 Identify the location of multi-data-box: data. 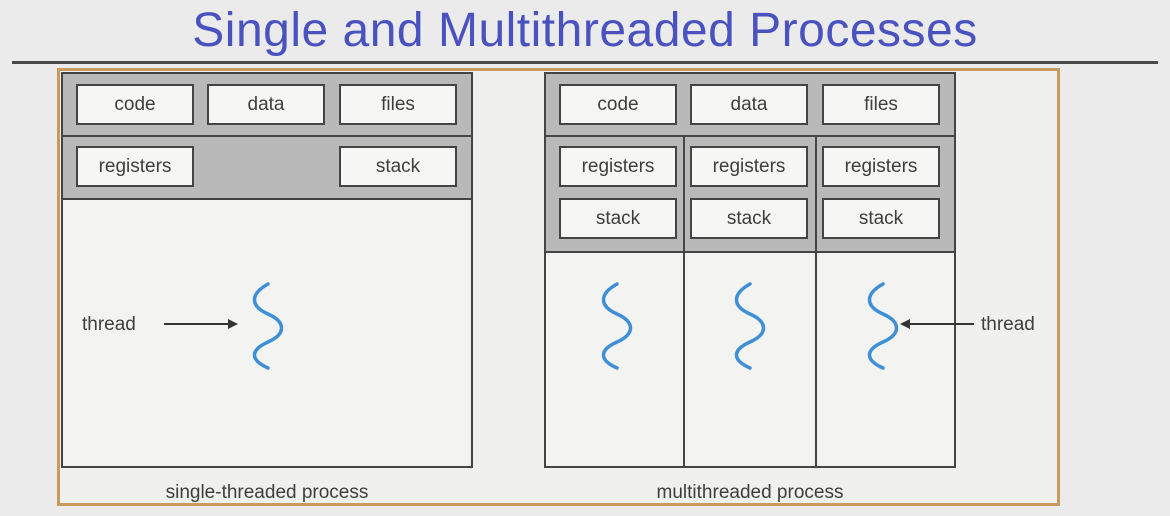
(749, 104).